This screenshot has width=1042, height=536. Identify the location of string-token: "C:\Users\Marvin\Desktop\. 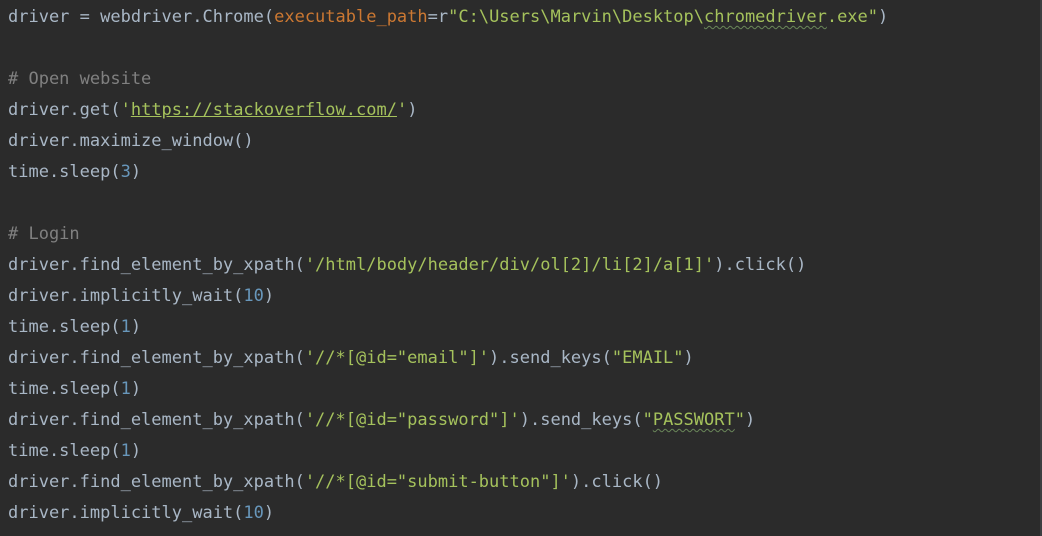
(576, 17).